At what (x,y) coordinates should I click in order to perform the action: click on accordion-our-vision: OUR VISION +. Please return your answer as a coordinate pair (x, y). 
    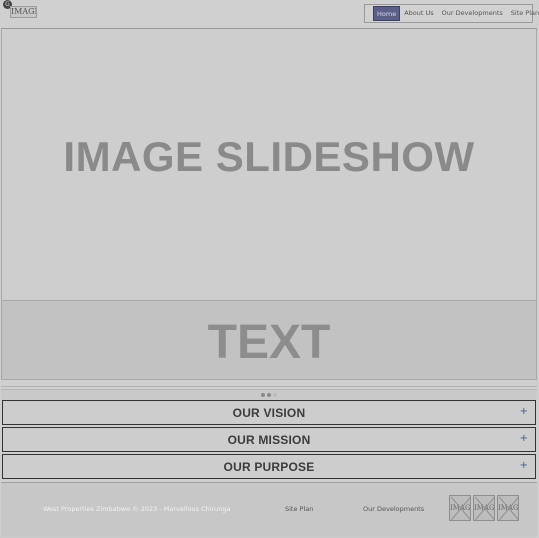
    Looking at the image, I should click on (269, 412).